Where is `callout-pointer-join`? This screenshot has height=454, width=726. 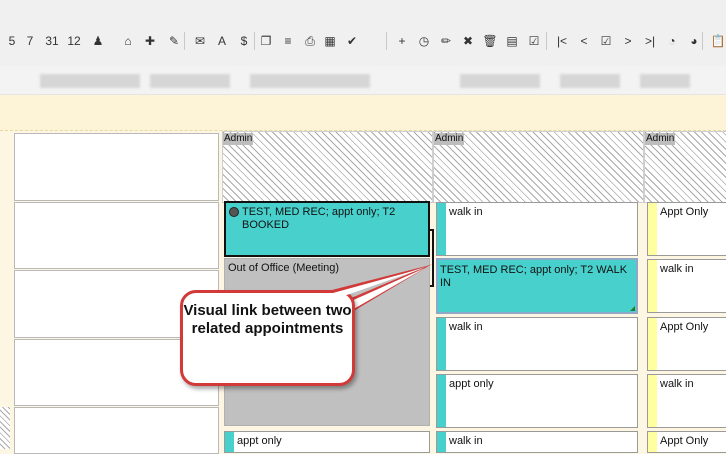
callout-pointer-join is located at coordinates (375, 280).